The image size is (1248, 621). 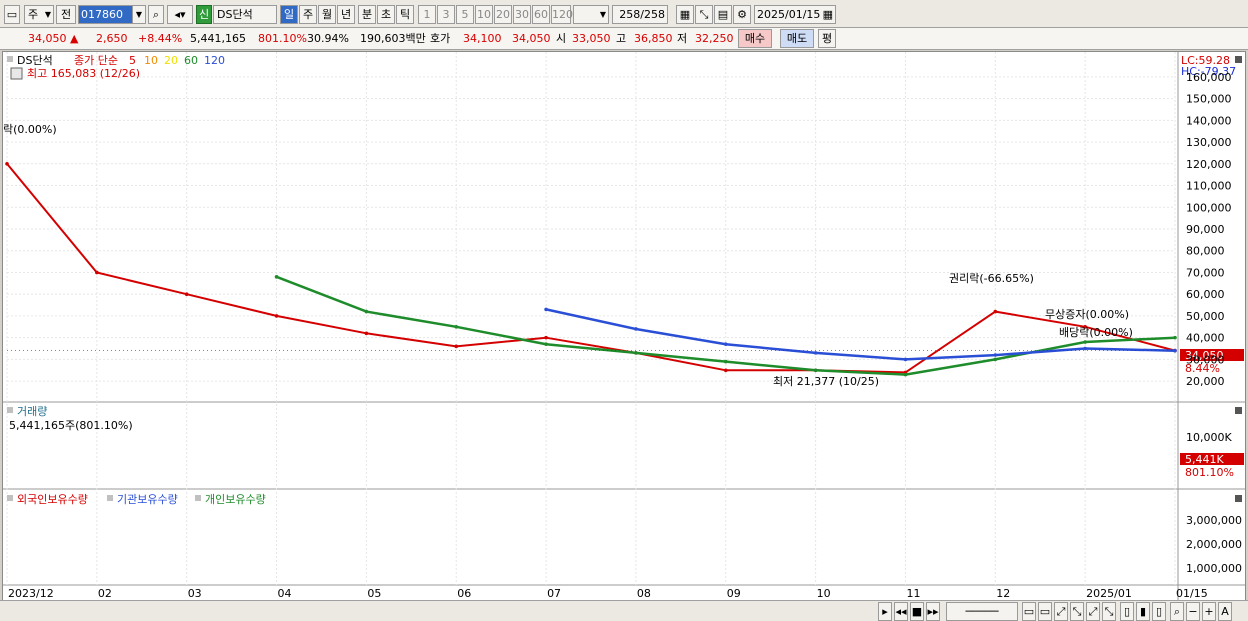 I want to click on high-value: 36,850, so click(x=653, y=38).